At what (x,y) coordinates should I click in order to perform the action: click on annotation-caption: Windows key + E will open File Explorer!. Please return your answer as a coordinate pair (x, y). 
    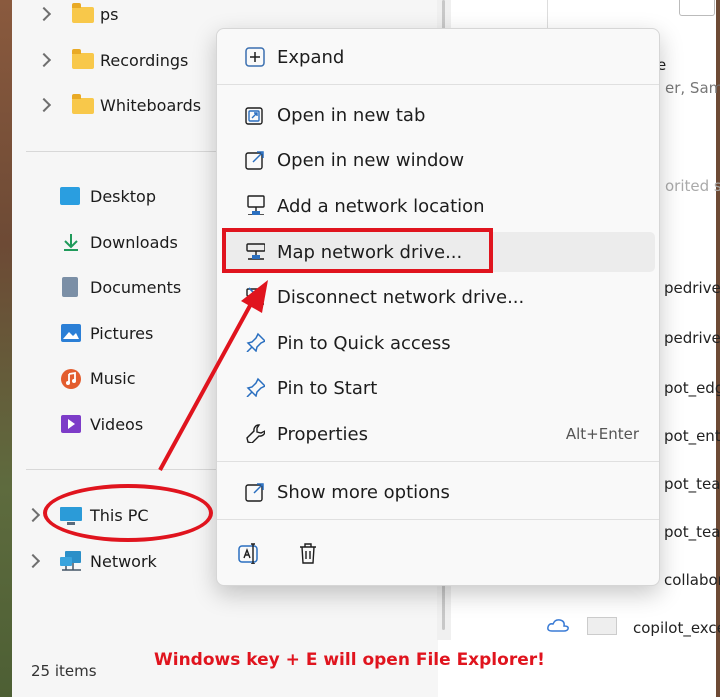
    Looking at the image, I should click on (349, 660).